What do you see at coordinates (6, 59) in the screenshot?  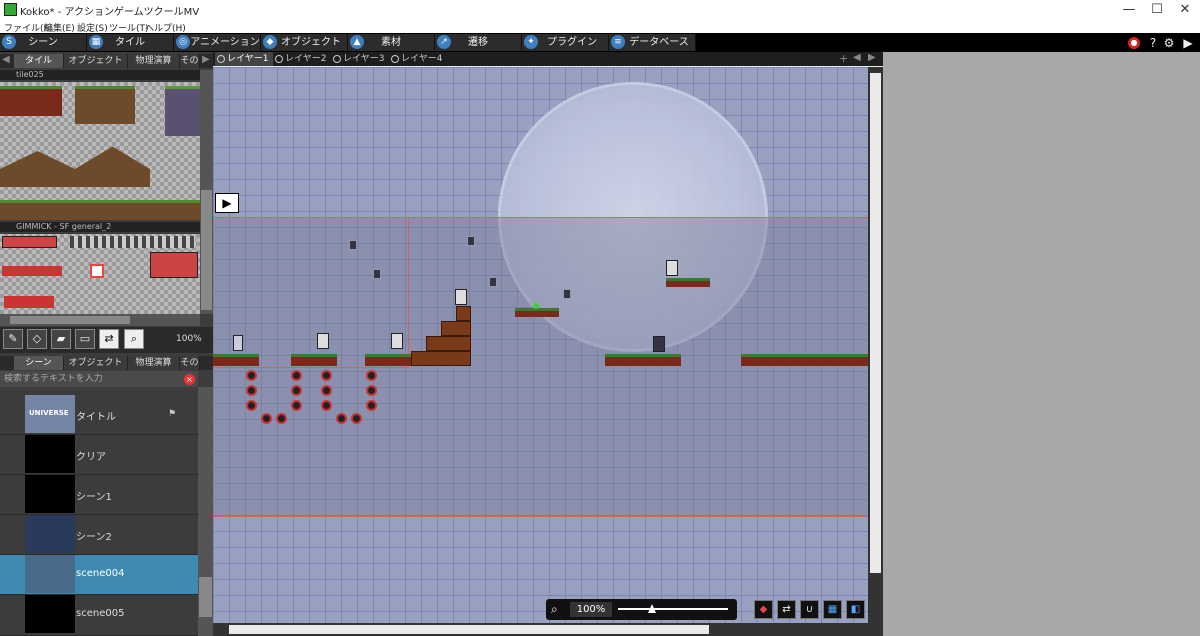 I see `tab-prev-icon: ◀` at bounding box center [6, 59].